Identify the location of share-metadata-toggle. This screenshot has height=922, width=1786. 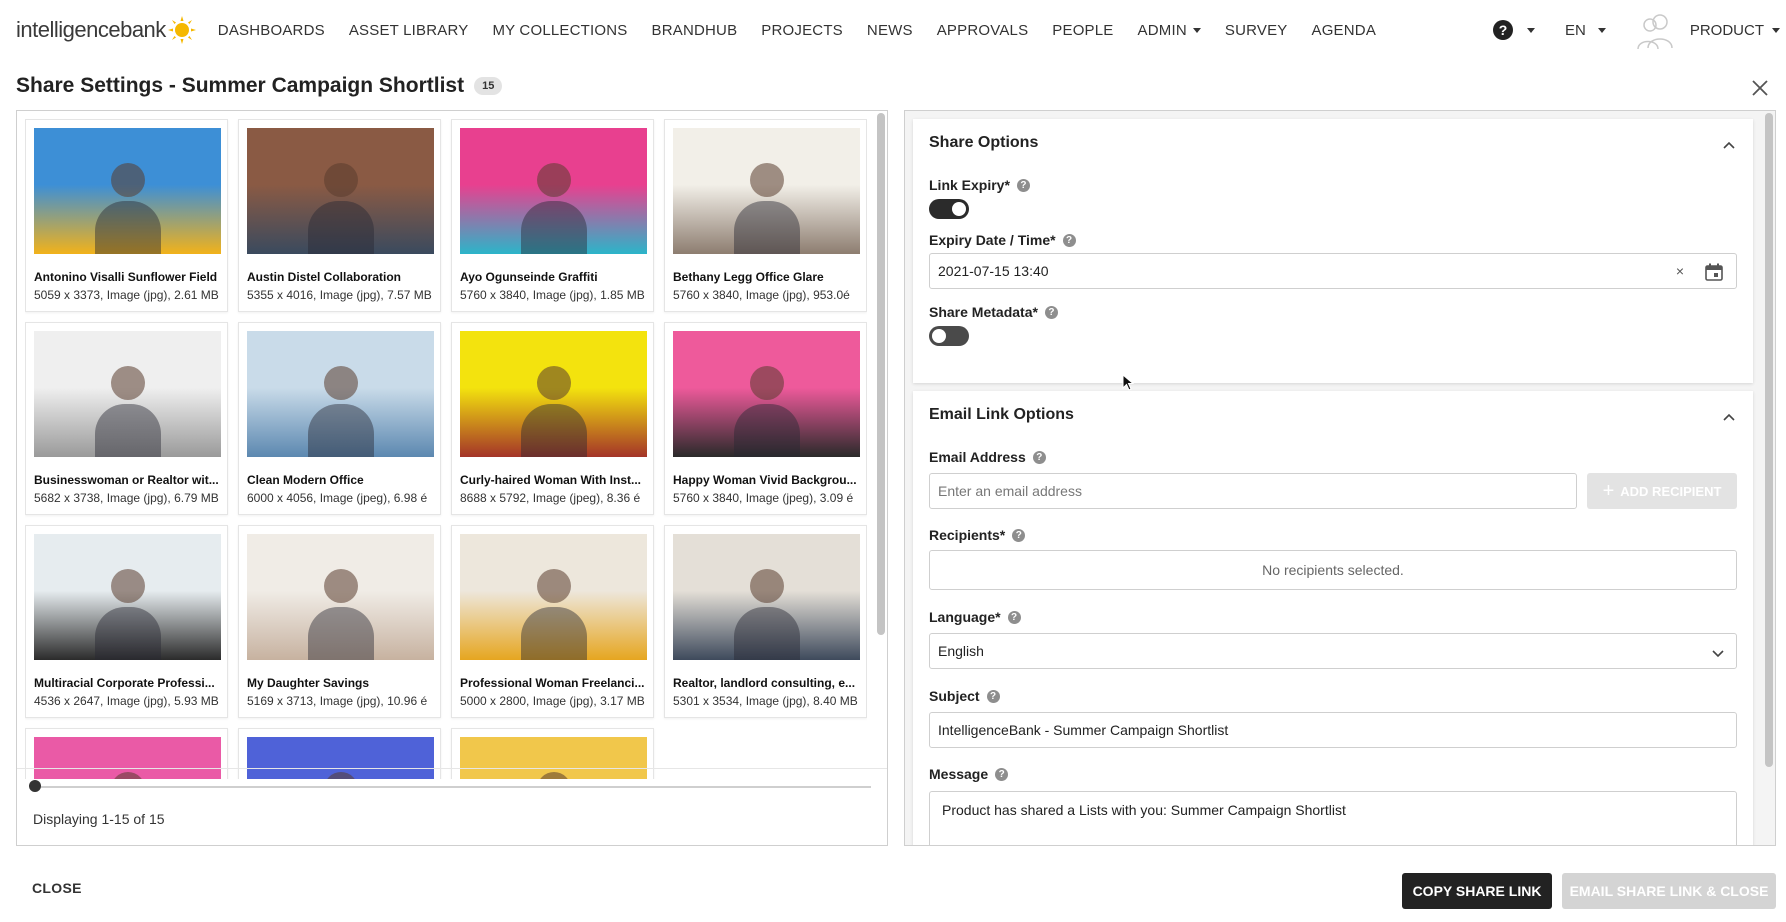
(949, 336).